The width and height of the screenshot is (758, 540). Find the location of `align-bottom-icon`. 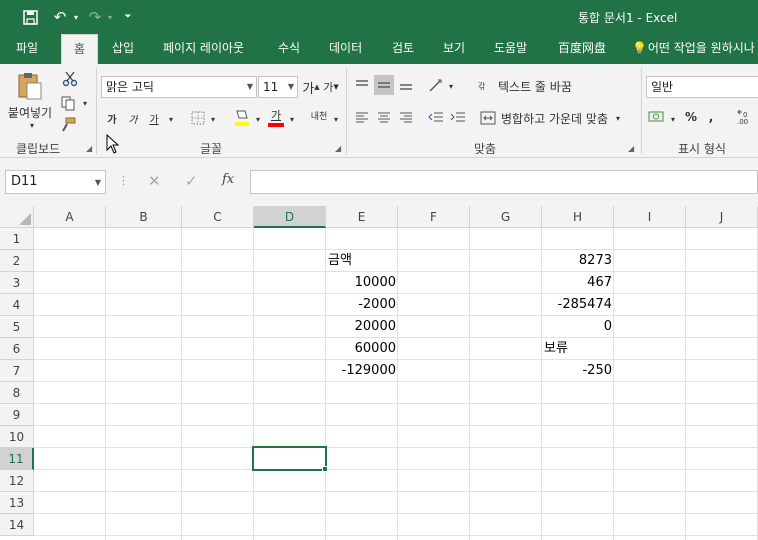

align-bottom-icon is located at coordinates (406, 85).